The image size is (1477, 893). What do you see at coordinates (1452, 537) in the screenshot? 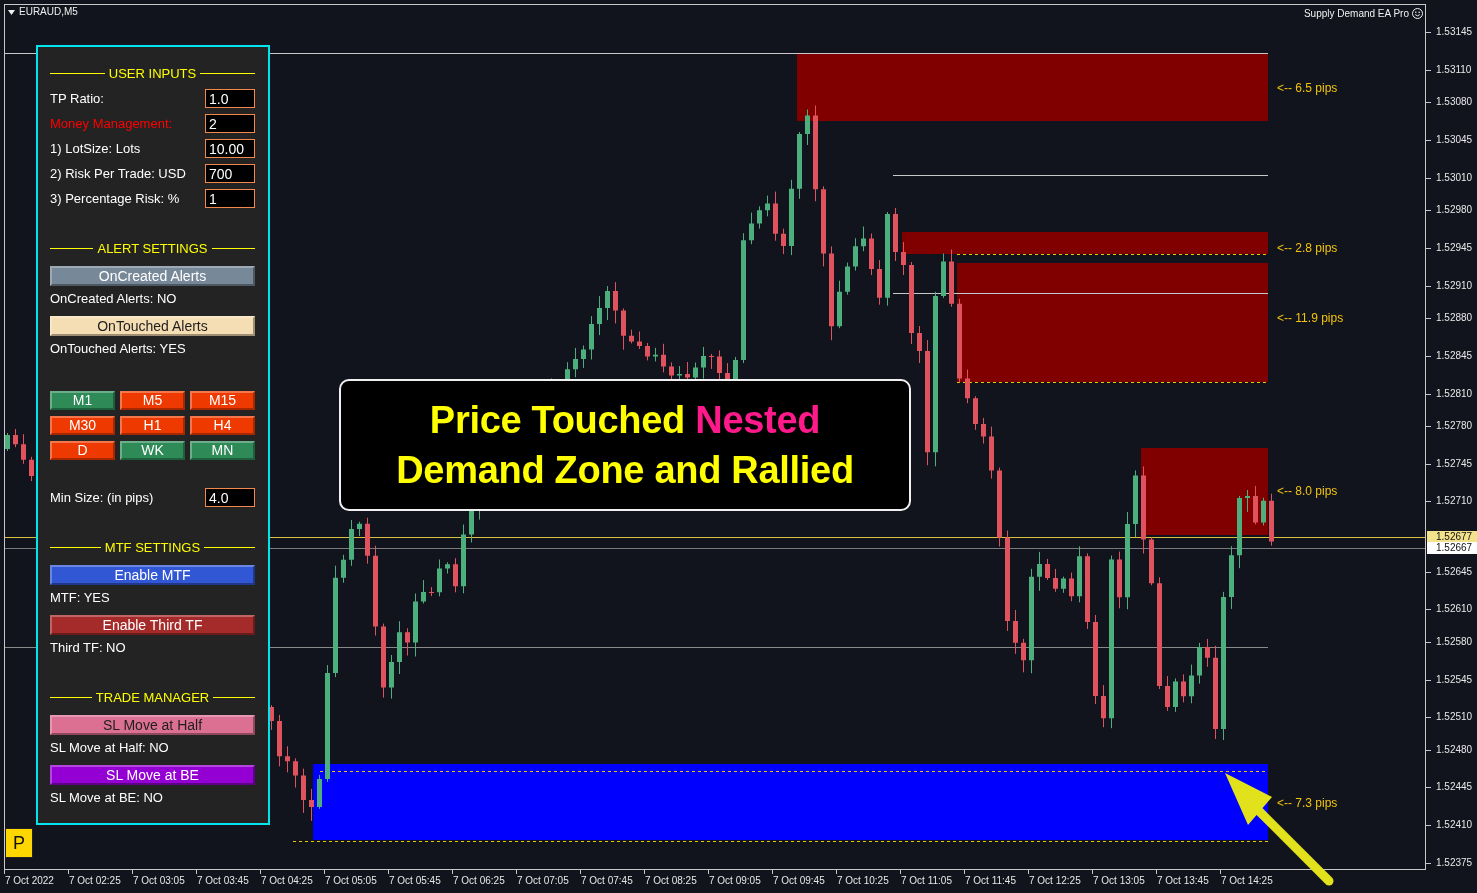
I see `price-tag: 1.52677` at bounding box center [1452, 537].